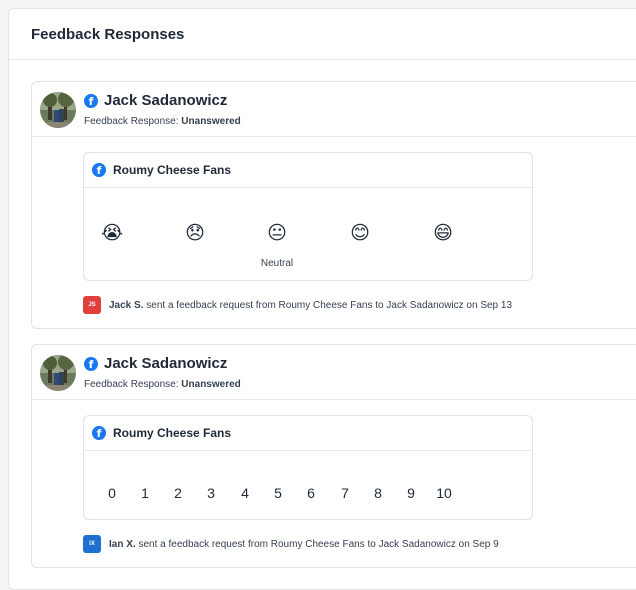 This screenshot has width=636, height=590. I want to click on sender-badge: JS, so click(92, 305).